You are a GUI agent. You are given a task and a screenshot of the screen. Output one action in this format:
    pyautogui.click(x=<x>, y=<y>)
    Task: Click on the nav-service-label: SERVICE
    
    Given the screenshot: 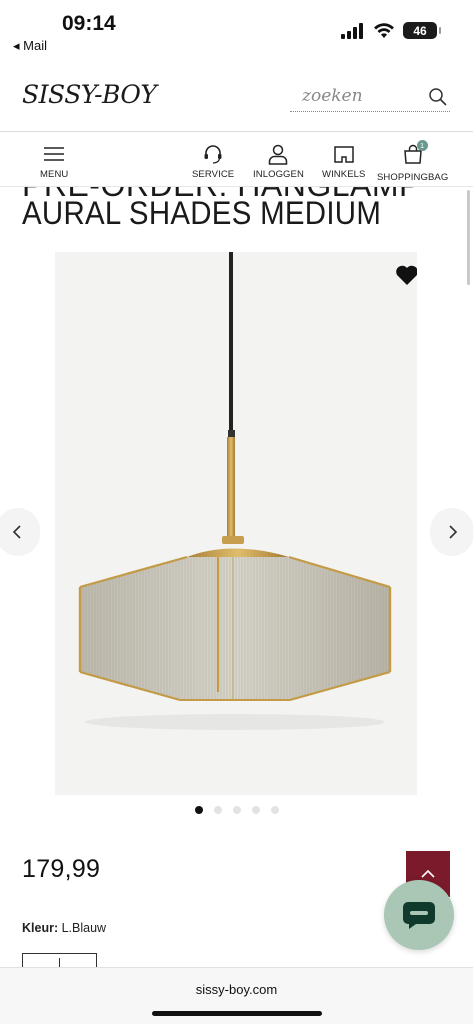 What is the action you would take?
    pyautogui.click(x=213, y=174)
    